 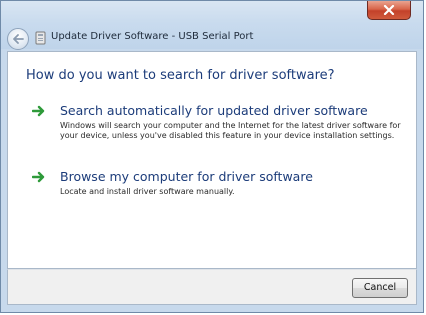 I want to click on close-button, so click(x=389, y=10).